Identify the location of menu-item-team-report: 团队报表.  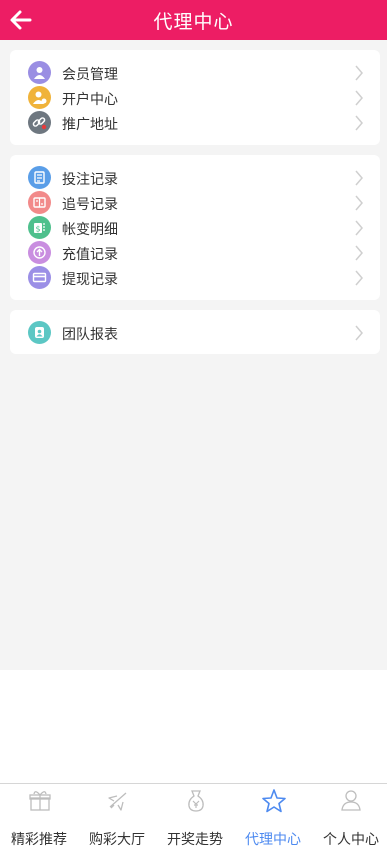
(195, 332).